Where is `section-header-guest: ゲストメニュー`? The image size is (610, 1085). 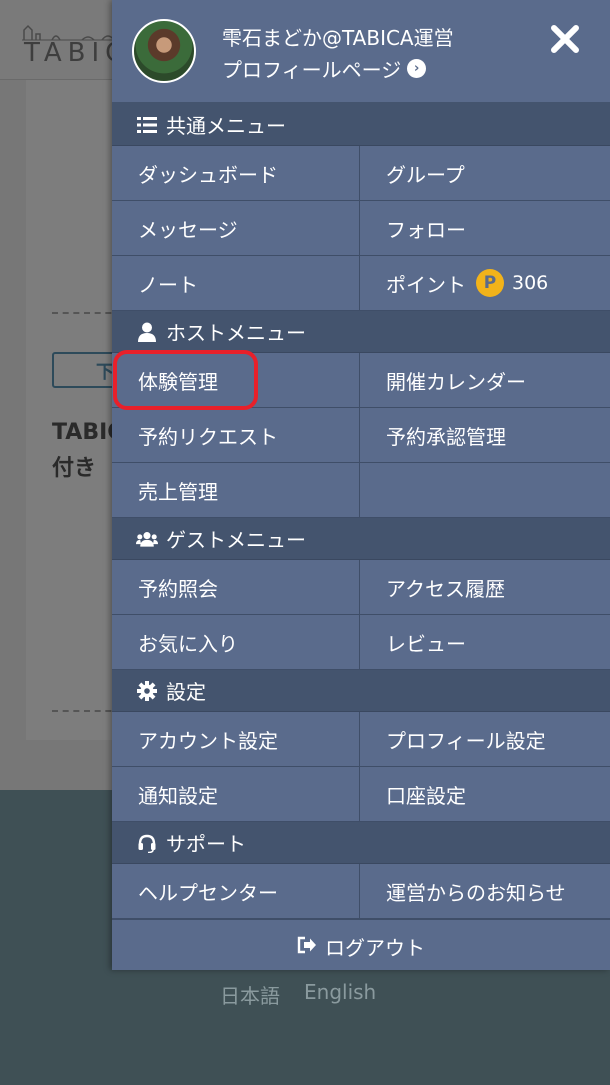
section-header-guest: ゲストメニュー is located at coordinates (361, 539).